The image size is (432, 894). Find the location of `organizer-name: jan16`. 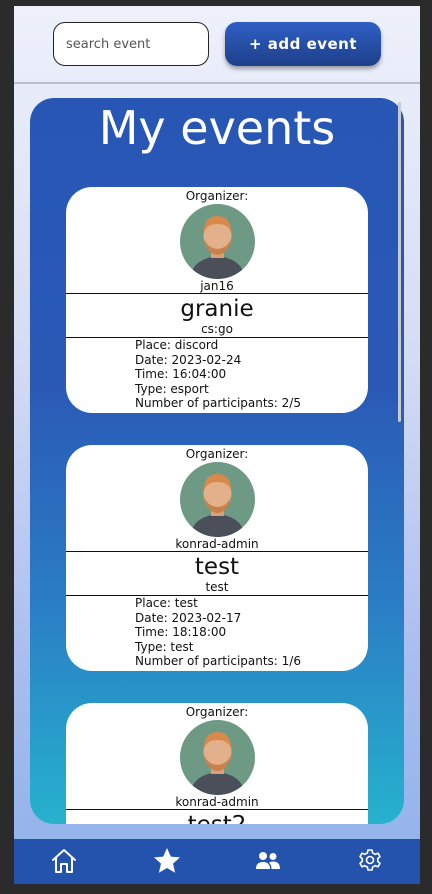

organizer-name: jan16 is located at coordinates (217, 286).